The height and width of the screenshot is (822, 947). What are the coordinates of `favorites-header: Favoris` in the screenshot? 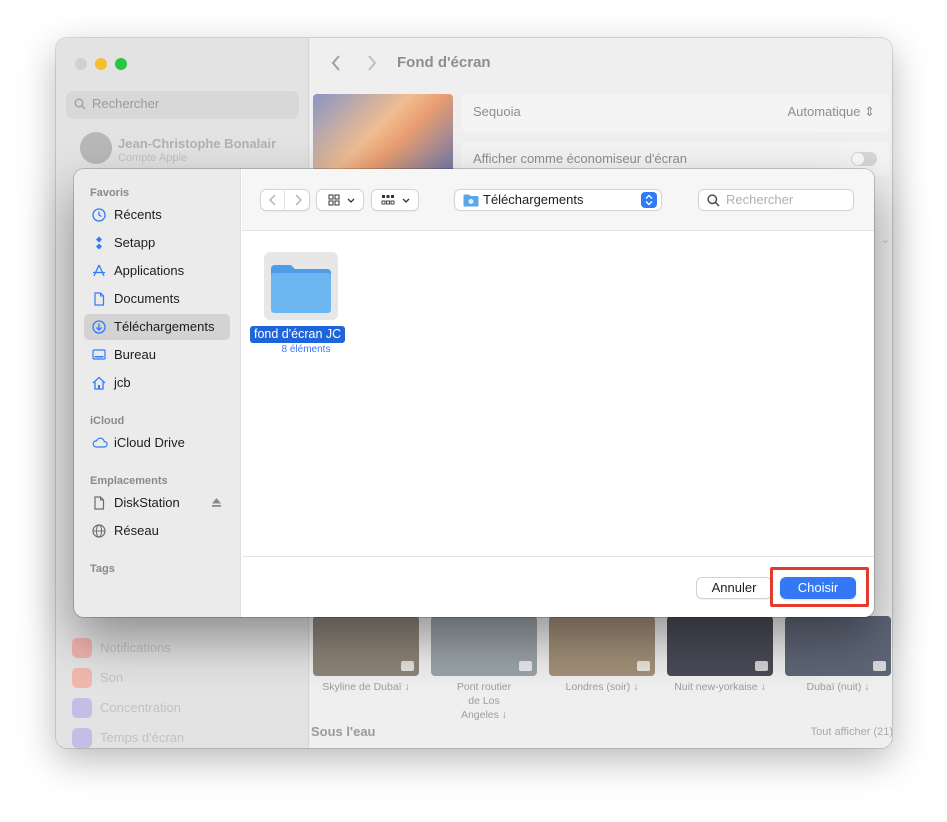 It's located at (110, 193).